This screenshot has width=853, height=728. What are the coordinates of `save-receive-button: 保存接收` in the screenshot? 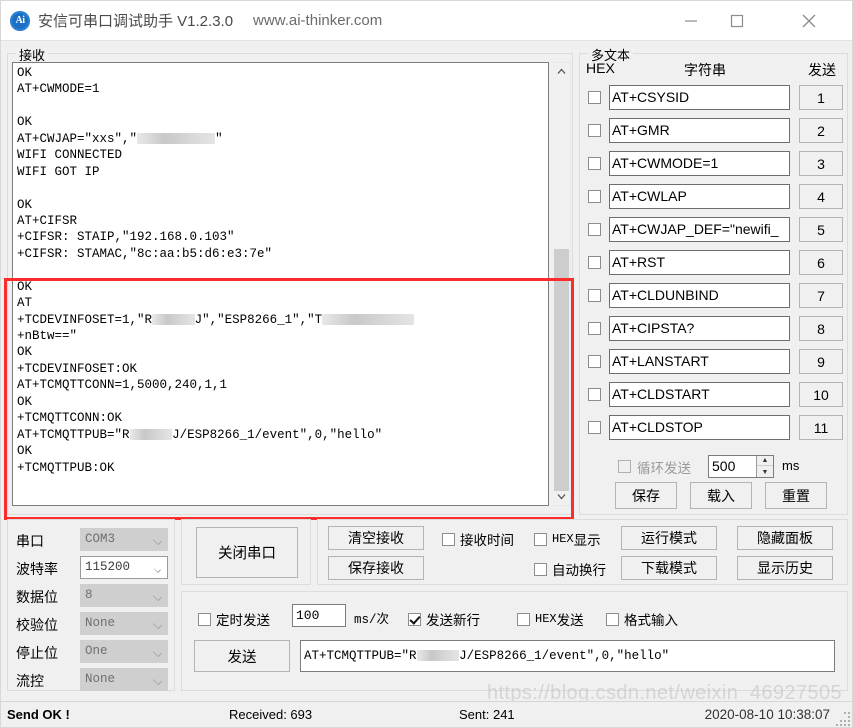 It's located at (376, 568).